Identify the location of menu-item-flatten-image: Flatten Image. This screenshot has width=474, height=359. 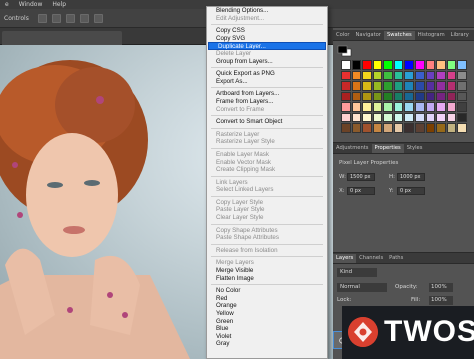
(267, 279).